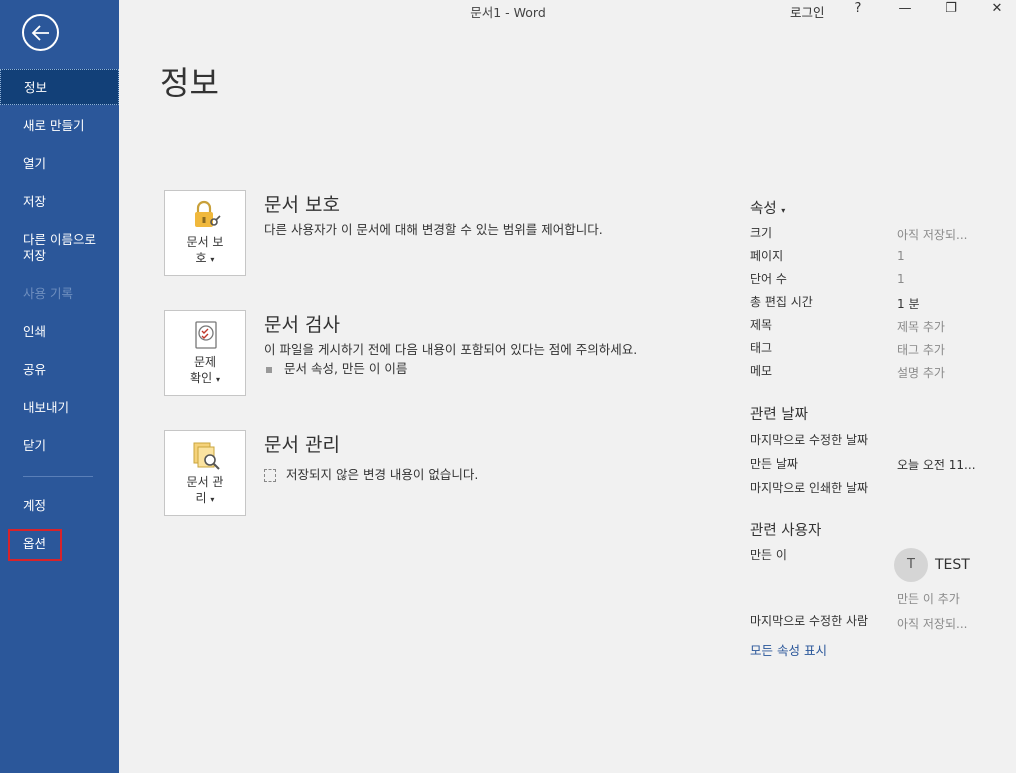  Describe the element at coordinates (807, 11) in the screenshot. I see `login-link: 로그인` at that location.